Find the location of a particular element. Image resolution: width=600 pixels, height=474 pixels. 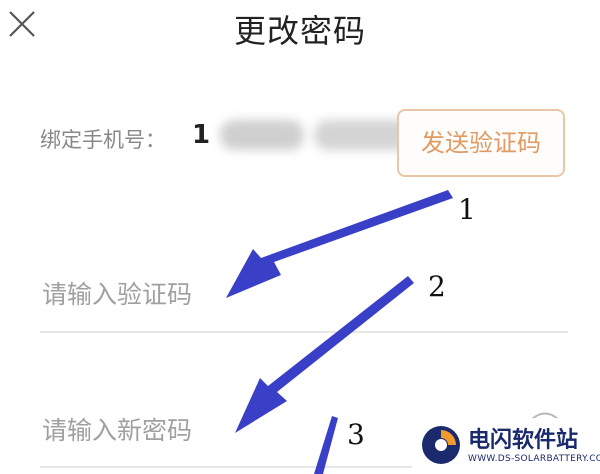

page-title: 更改密码 is located at coordinates (299, 31).